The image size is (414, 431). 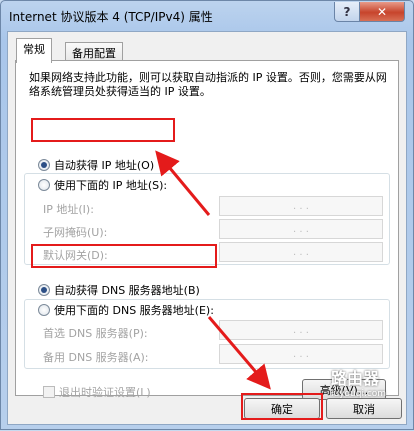 What do you see at coordinates (239, 353) in the screenshot?
I see `arrow-to-ok-button` at bounding box center [239, 353].